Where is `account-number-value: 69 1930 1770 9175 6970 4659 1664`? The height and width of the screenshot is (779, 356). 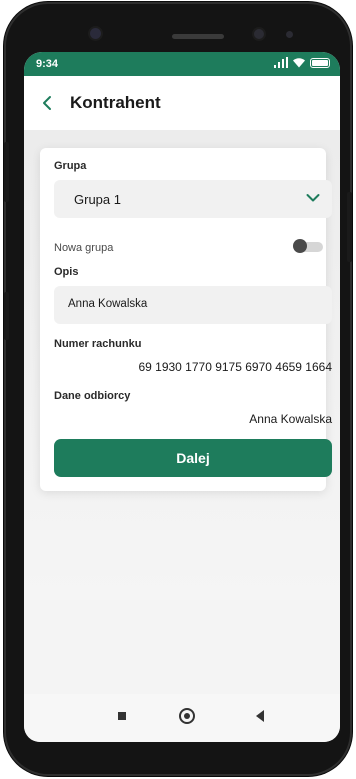 account-number-value: 69 1930 1770 9175 6970 4659 1664 is located at coordinates (235, 367).